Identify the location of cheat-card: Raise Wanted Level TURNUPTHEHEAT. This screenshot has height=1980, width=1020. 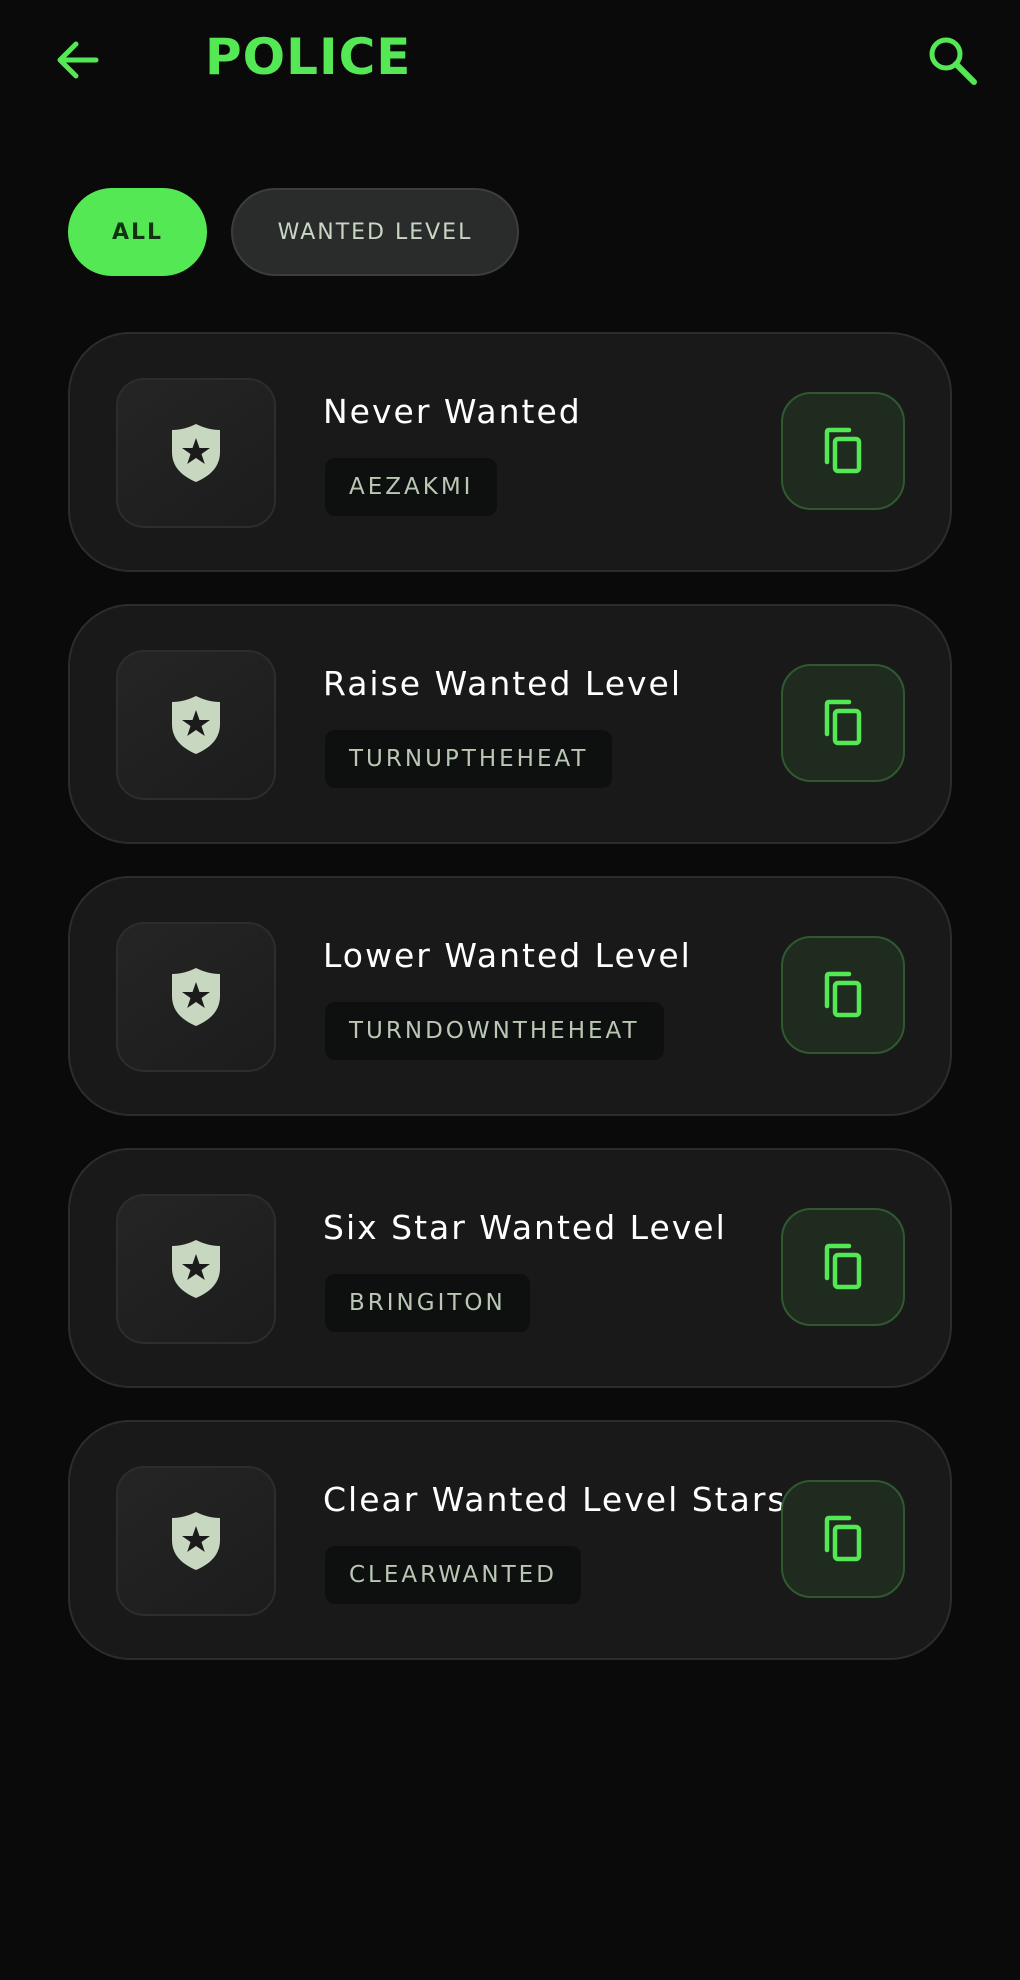
(510, 724).